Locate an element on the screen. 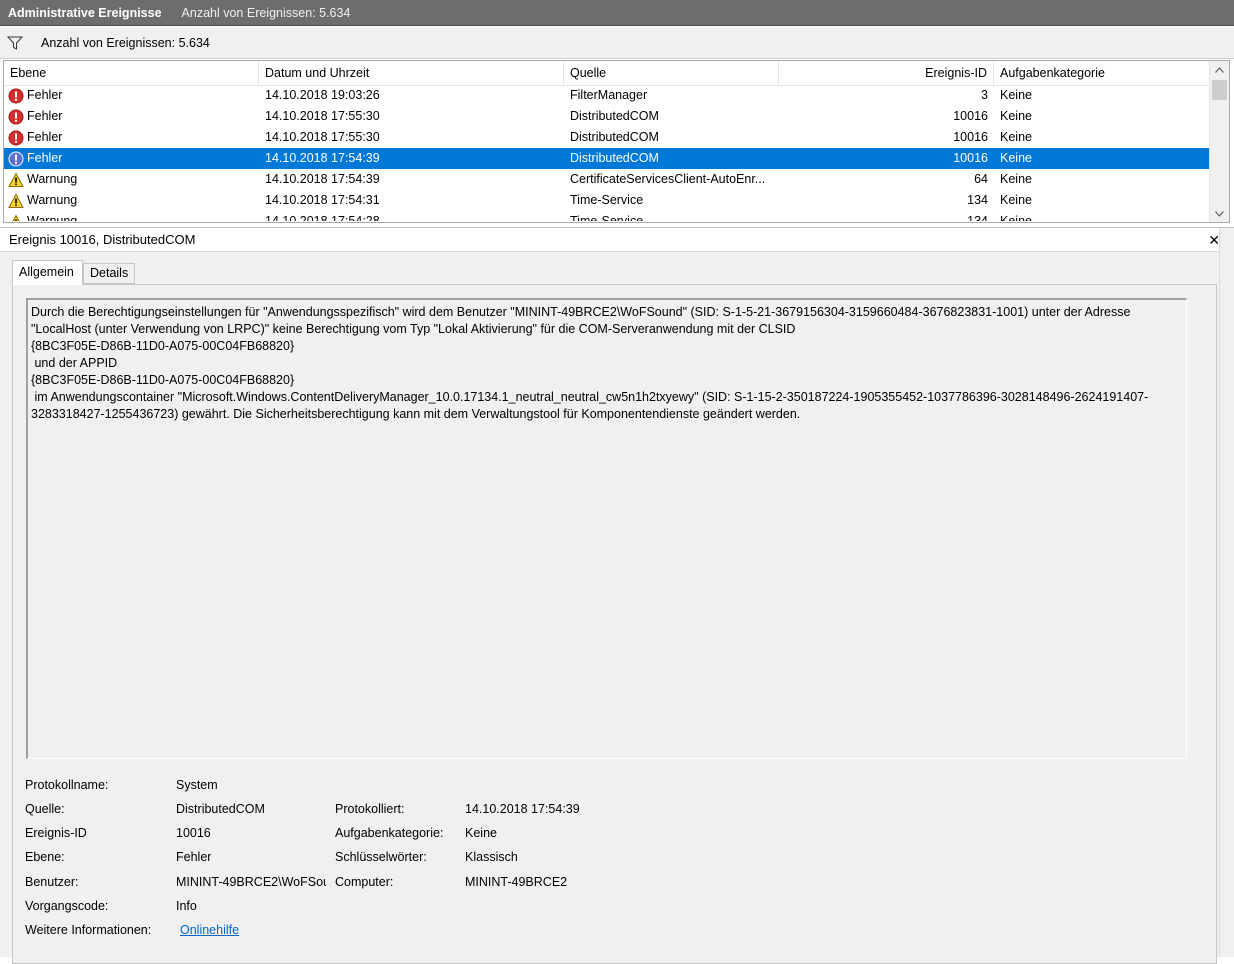  cell-source: FilterManager is located at coordinates (609, 95).